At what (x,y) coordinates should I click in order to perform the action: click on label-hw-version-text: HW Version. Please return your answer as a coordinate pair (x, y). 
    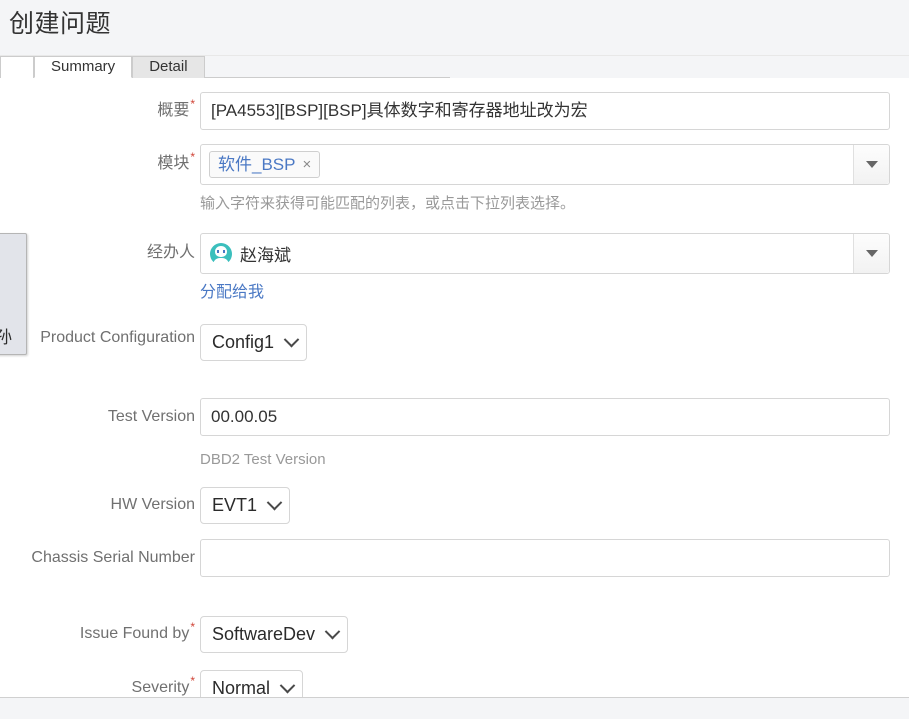
    Looking at the image, I should click on (152, 504).